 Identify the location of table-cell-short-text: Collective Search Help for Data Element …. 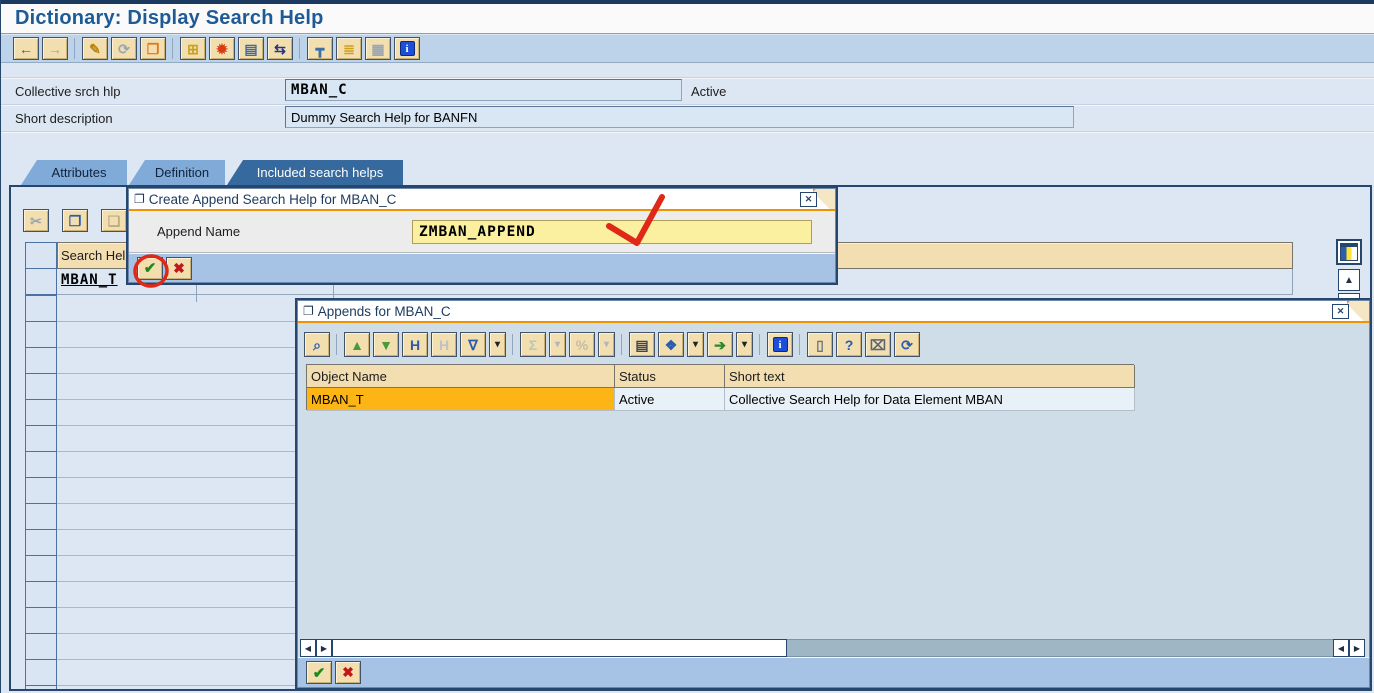
(930, 399).